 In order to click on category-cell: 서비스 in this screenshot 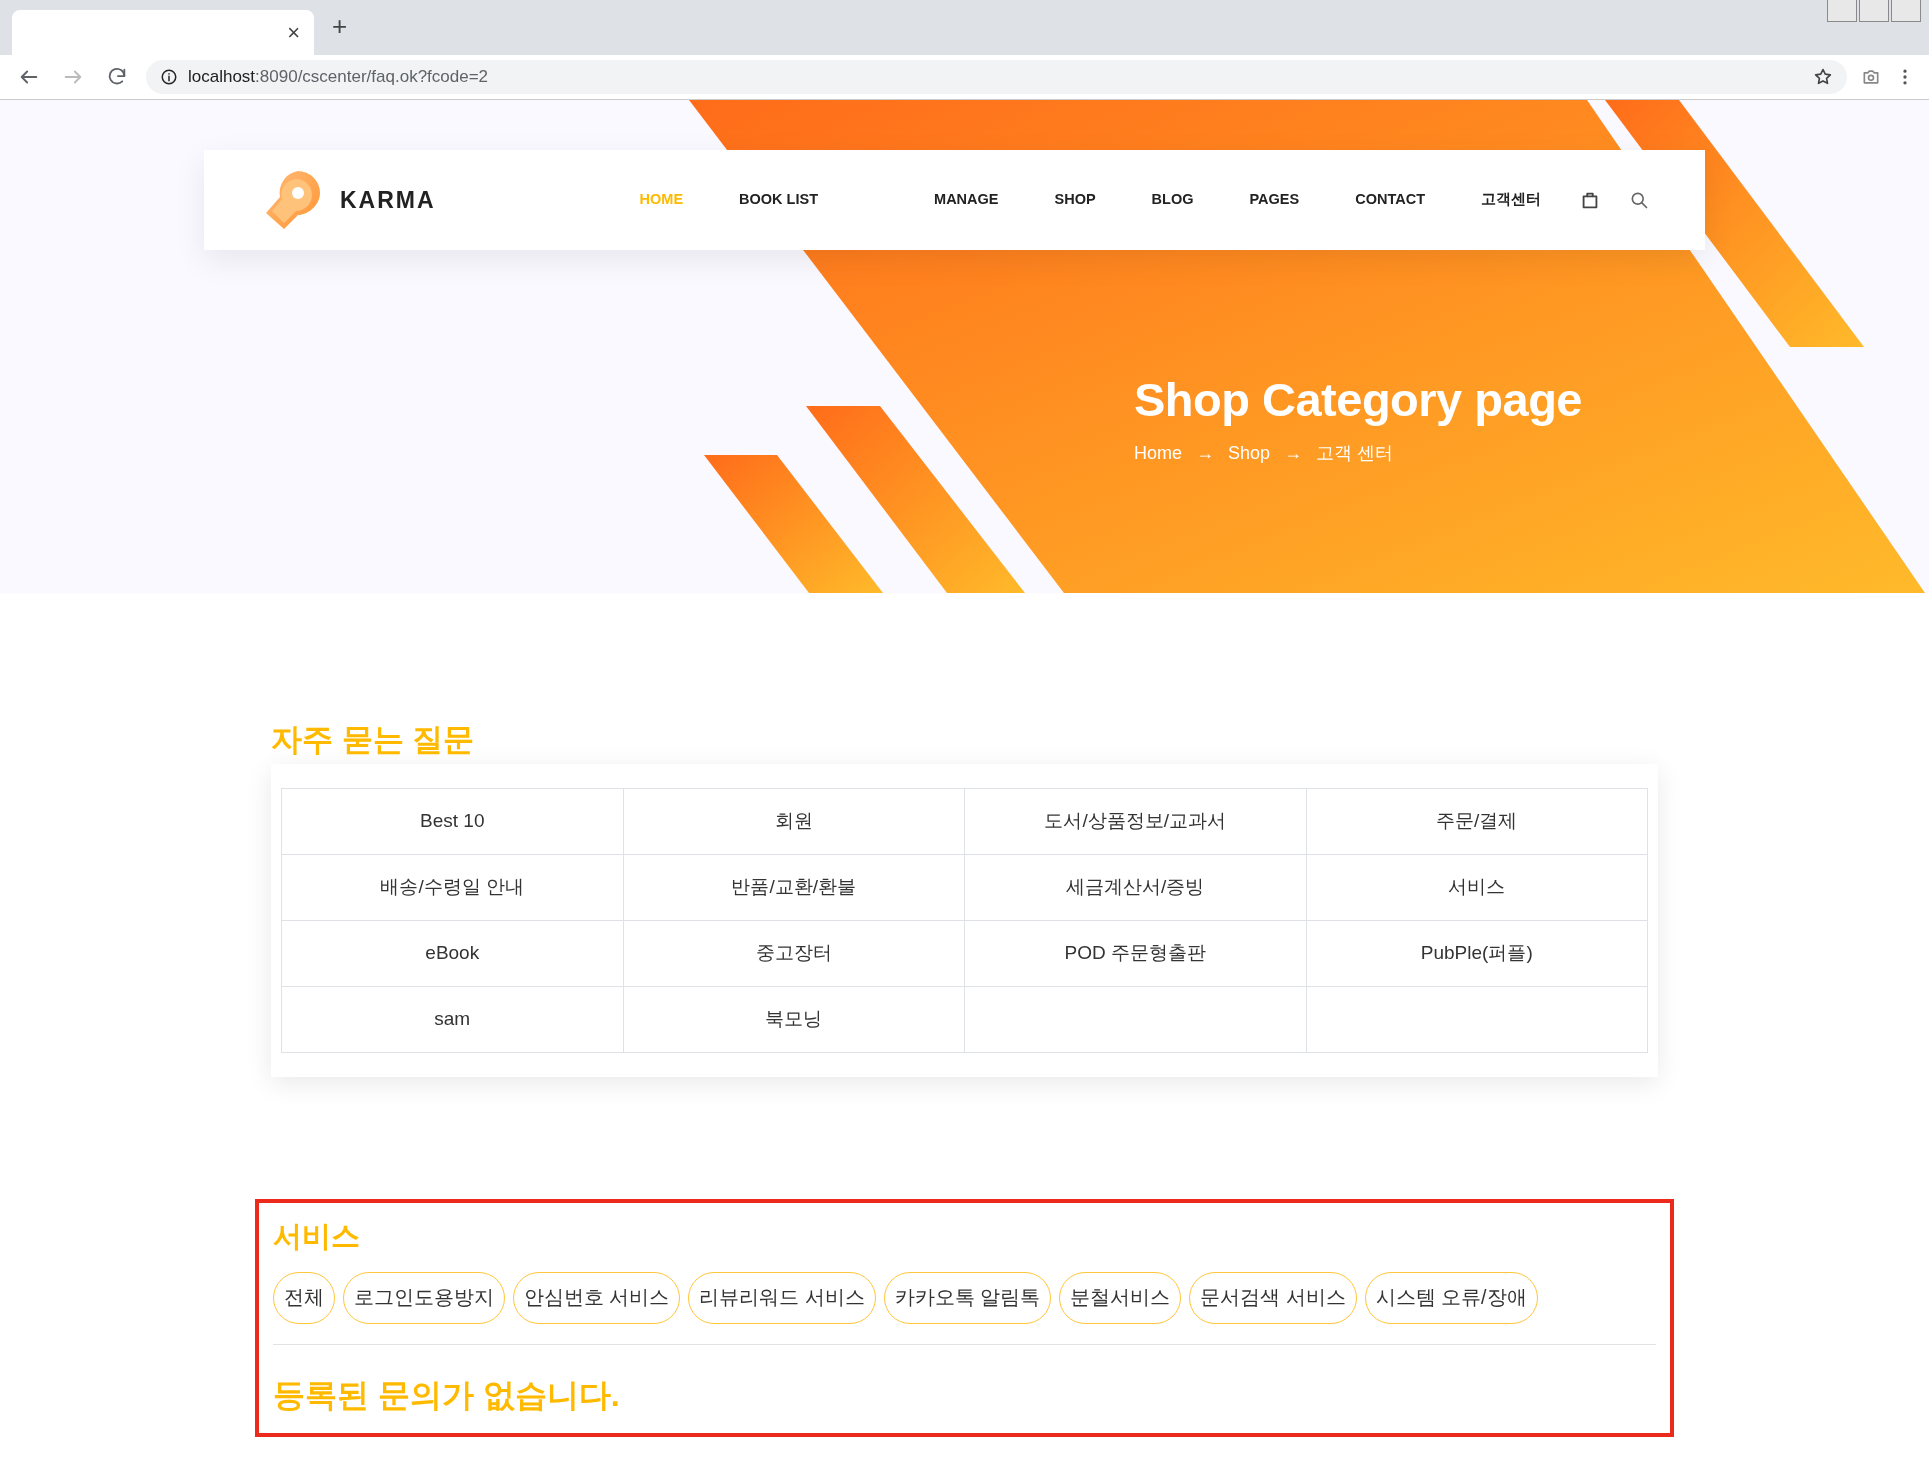, I will do `click(1477, 887)`.